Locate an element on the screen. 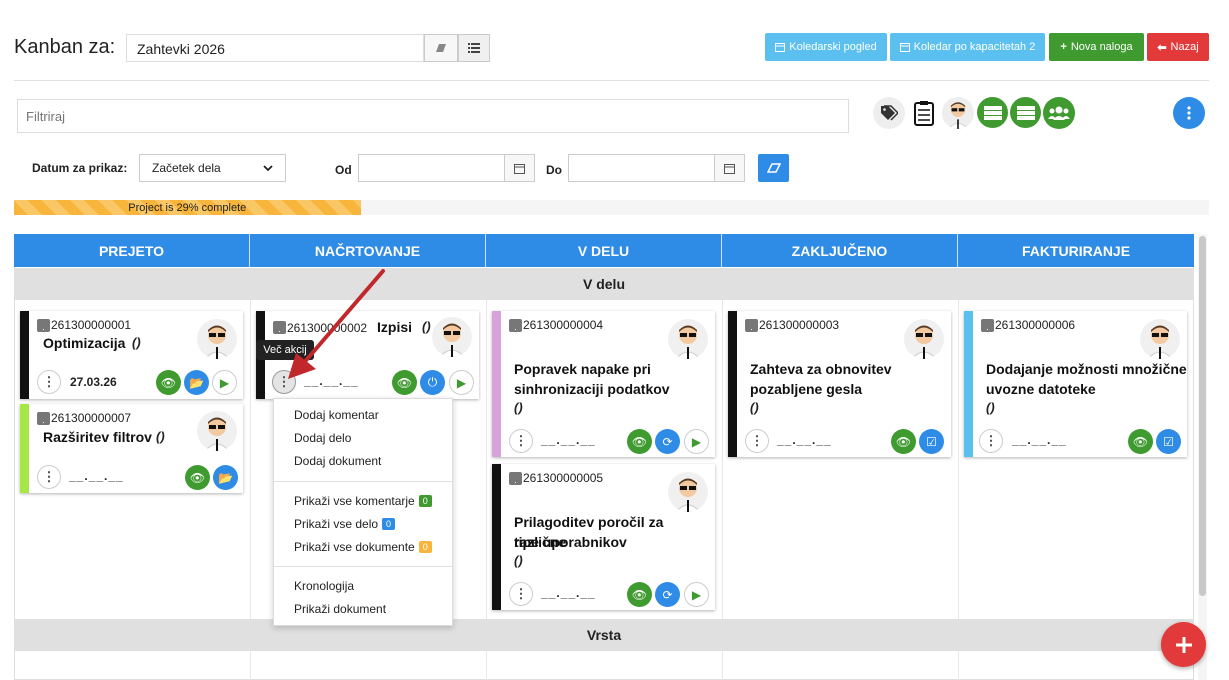 The image size is (1229, 680). menu-show-document: Prikaži dokument is located at coordinates (340, 609).